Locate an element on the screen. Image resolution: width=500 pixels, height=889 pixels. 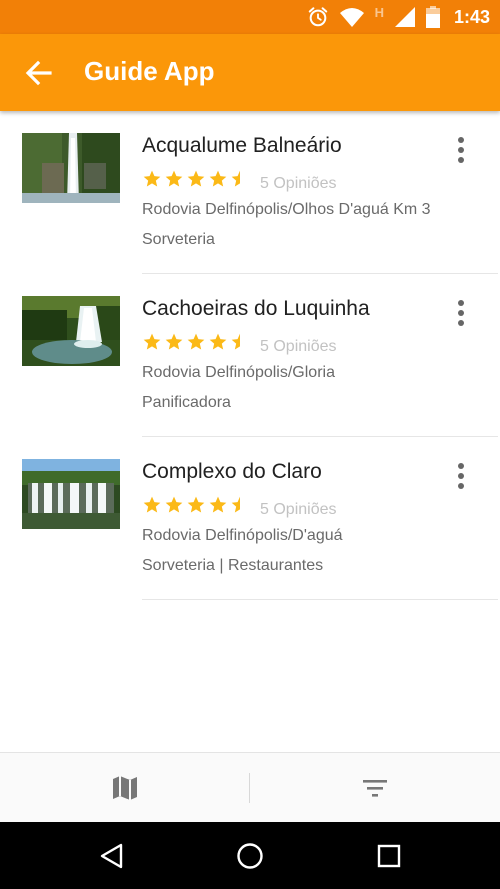
wifi-icon is located at coordinates (351, 17).